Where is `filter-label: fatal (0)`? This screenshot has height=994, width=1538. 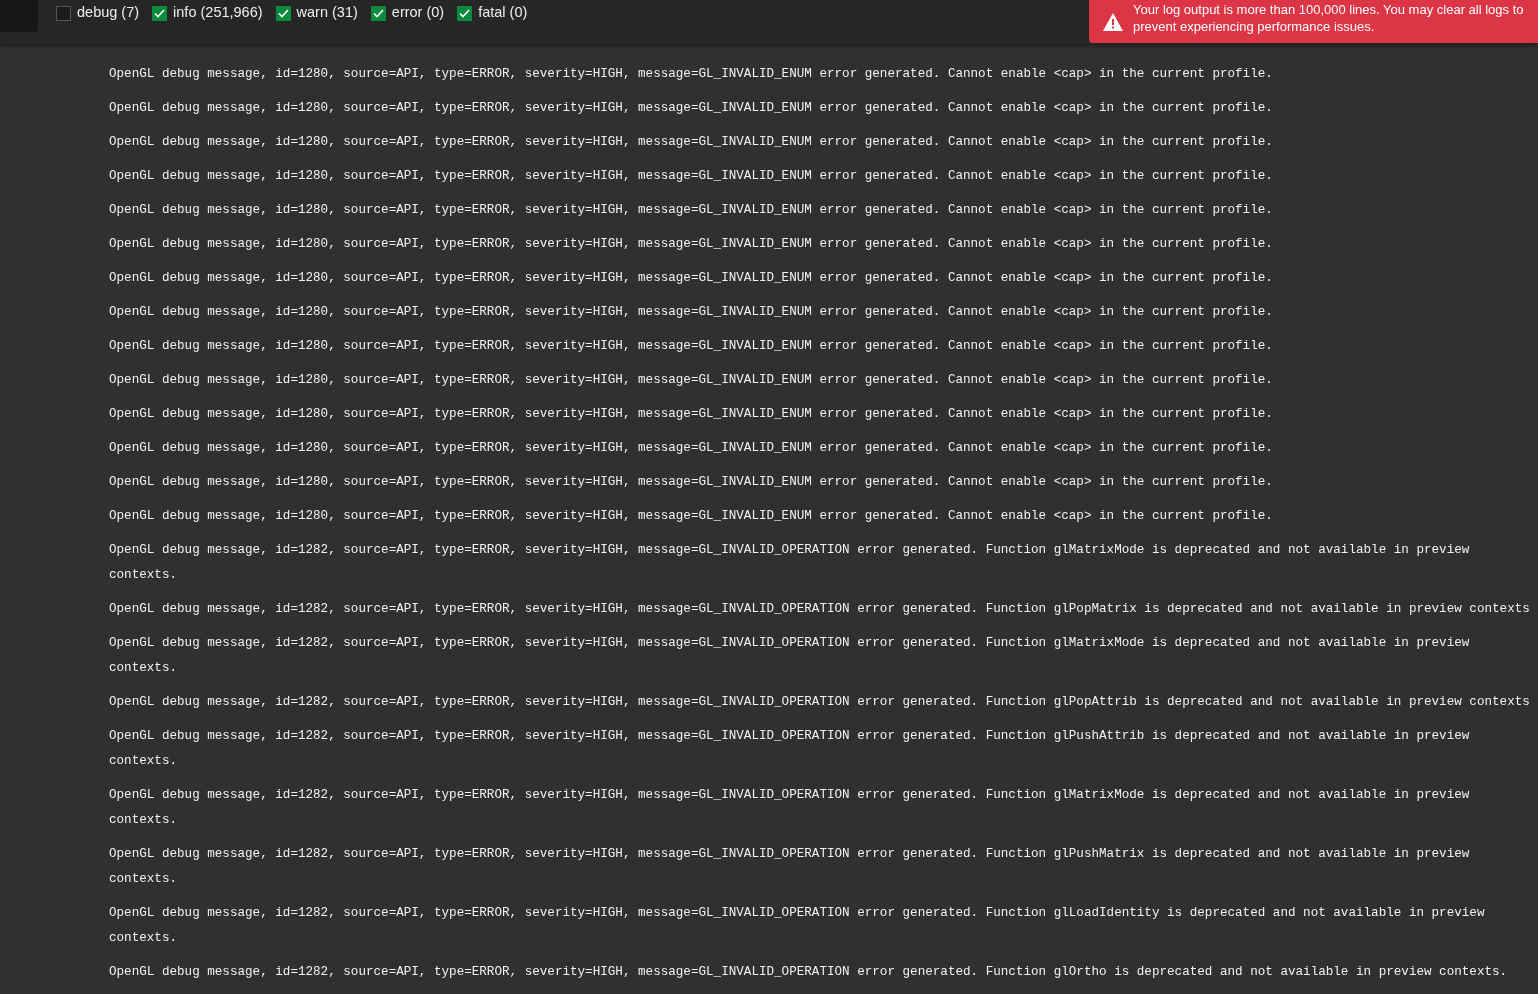
filter-label: fatal (0) is located at coordinates (503, 13).